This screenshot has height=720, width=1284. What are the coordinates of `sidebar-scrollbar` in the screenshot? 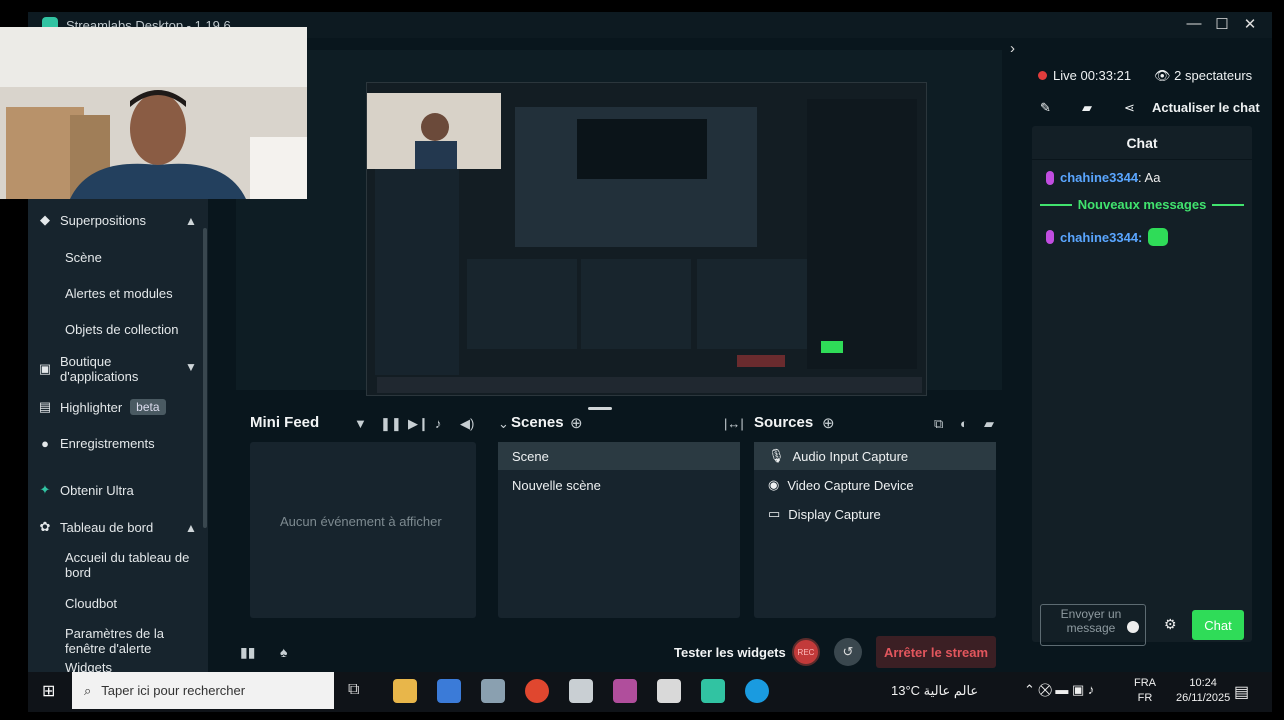 It's located at (205, 378).